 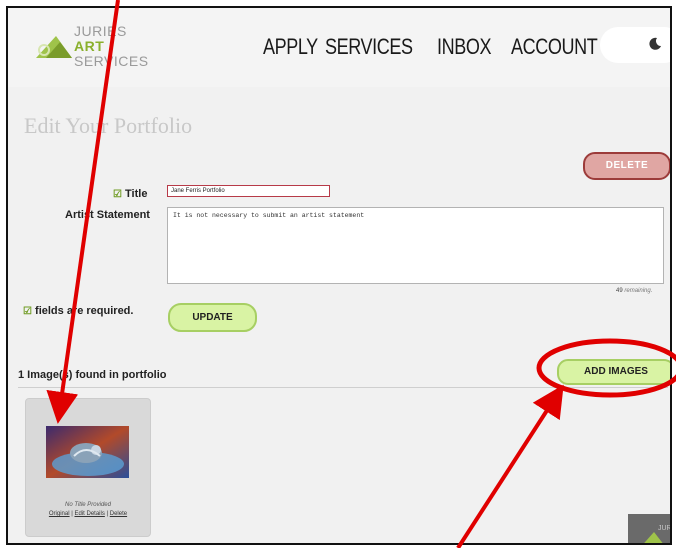 What do you see at coordinates (634, 291) in the screenshot?
I see `remaining-counter: 49 remaining.` at bounding box center [634, 291].